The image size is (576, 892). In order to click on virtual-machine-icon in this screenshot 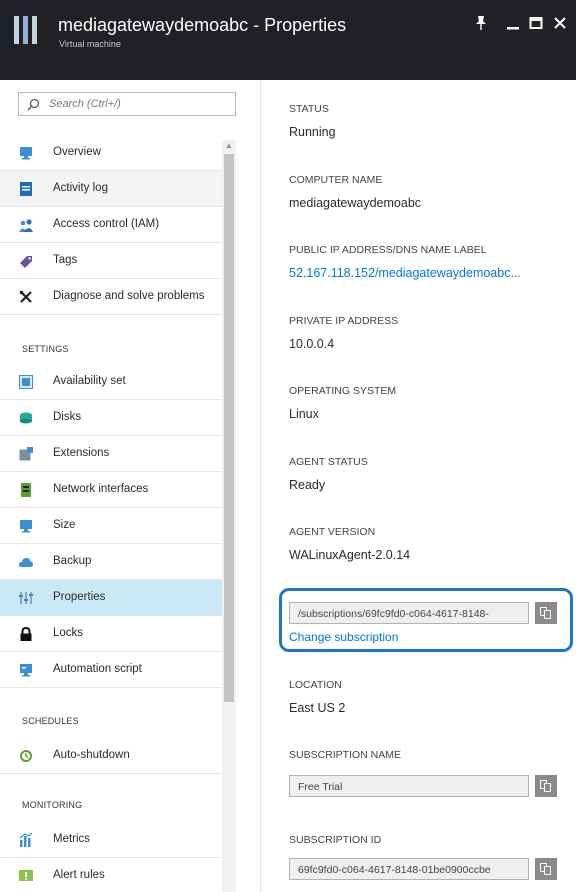, I will do `click(26, 30)`.